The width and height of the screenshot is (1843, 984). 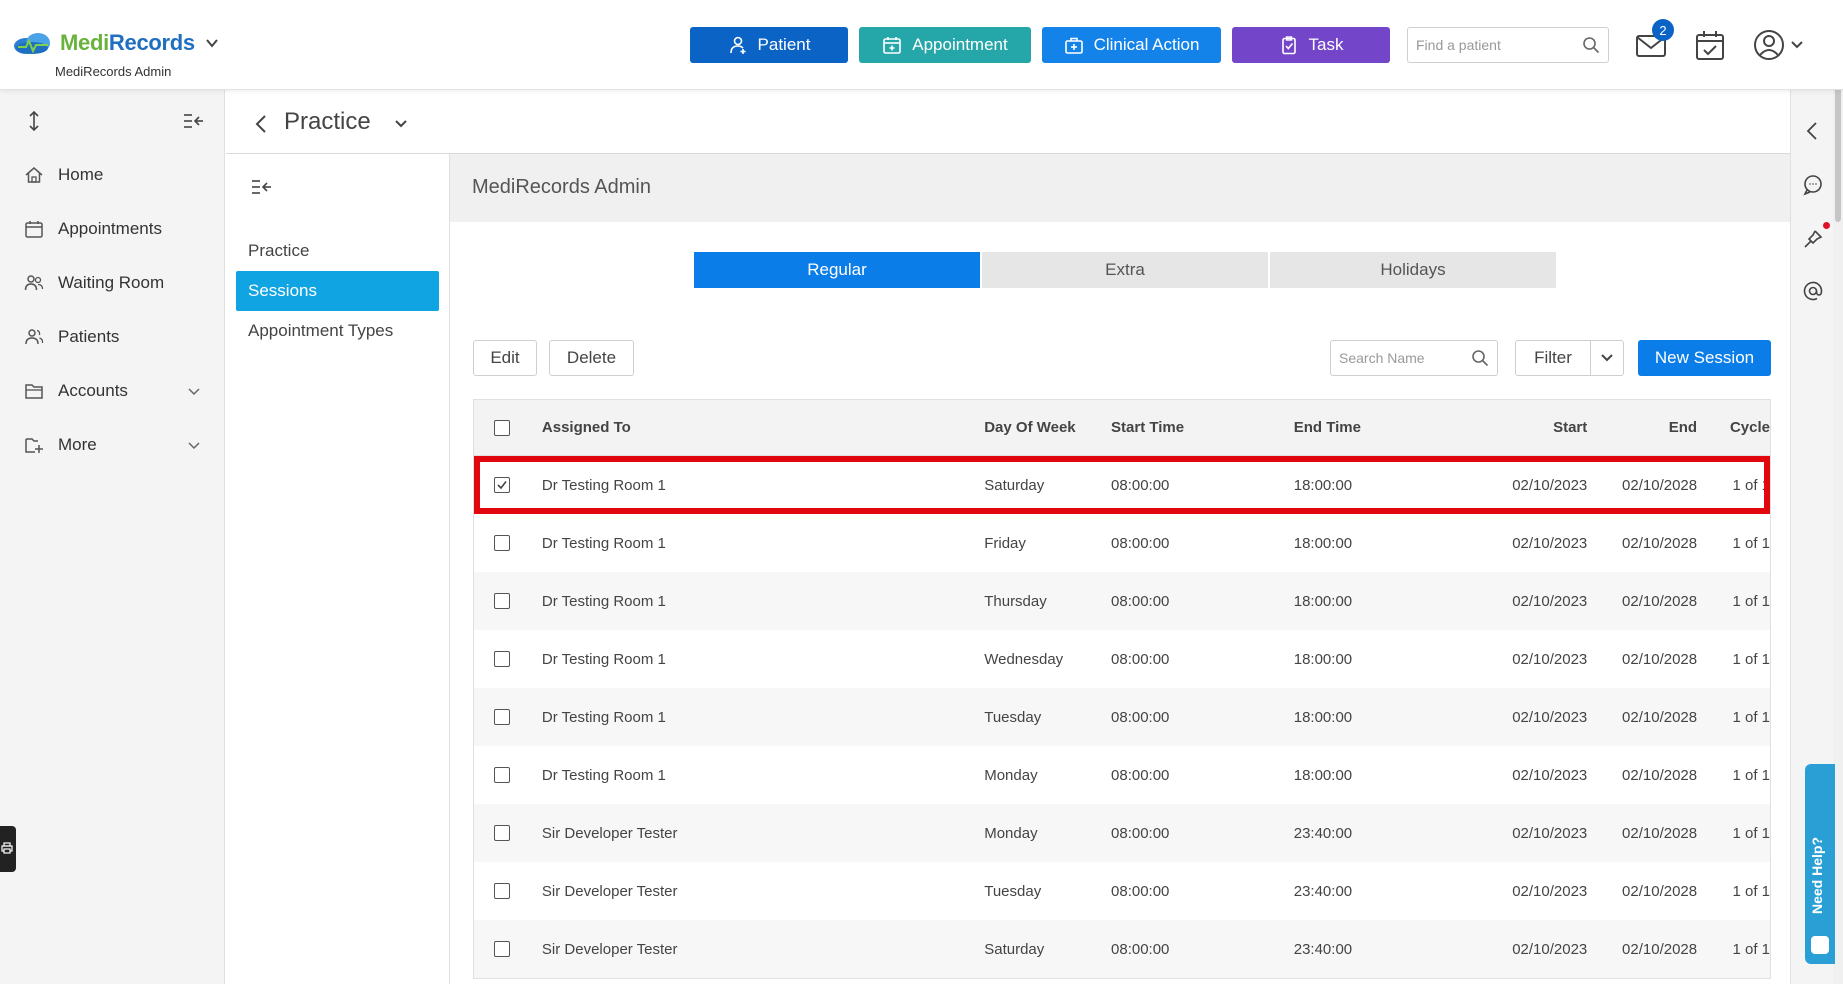 I want to click on appointment-button: Appointment, so click(x=945, y=45).